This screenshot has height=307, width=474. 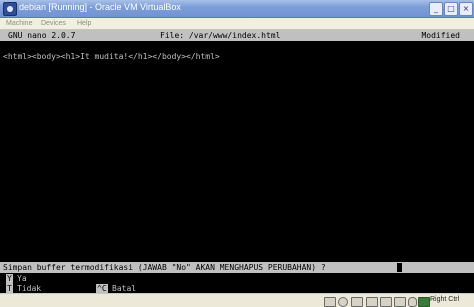 What do you see at coordinates (237, 288) in the screenshot?
I see `prompt-options-row: T Tidak ^C Batal` at bounding box center [237, 288].